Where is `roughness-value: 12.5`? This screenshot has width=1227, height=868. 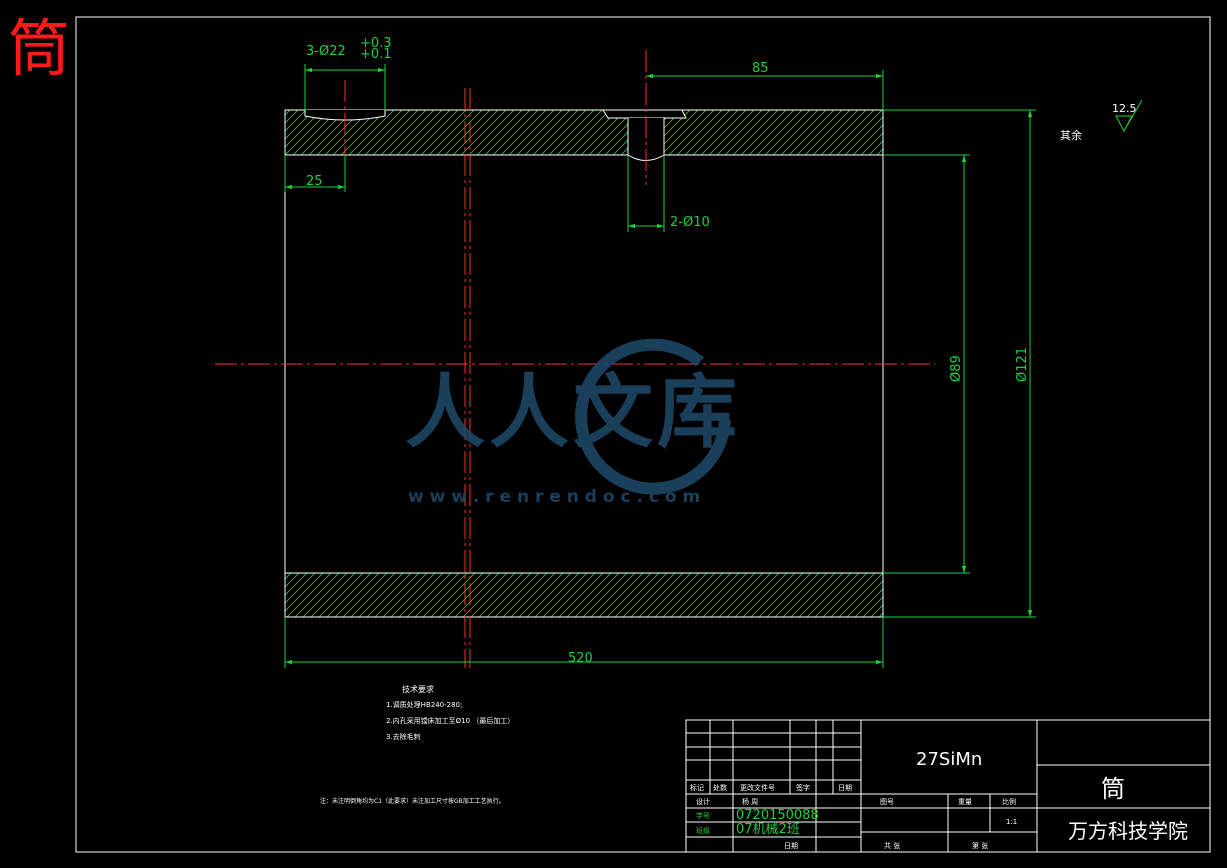
roughness-value: 12.5 is located at coordinates (1124, 108).